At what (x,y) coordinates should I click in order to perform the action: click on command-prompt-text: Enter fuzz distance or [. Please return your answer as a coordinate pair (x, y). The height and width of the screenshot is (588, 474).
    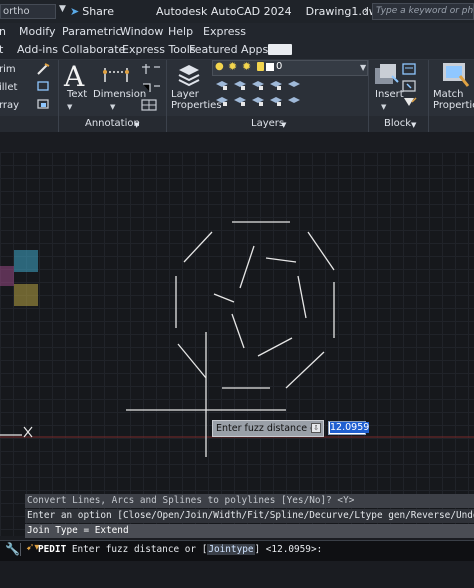
    Looking at the image, I should click on (137, 549).